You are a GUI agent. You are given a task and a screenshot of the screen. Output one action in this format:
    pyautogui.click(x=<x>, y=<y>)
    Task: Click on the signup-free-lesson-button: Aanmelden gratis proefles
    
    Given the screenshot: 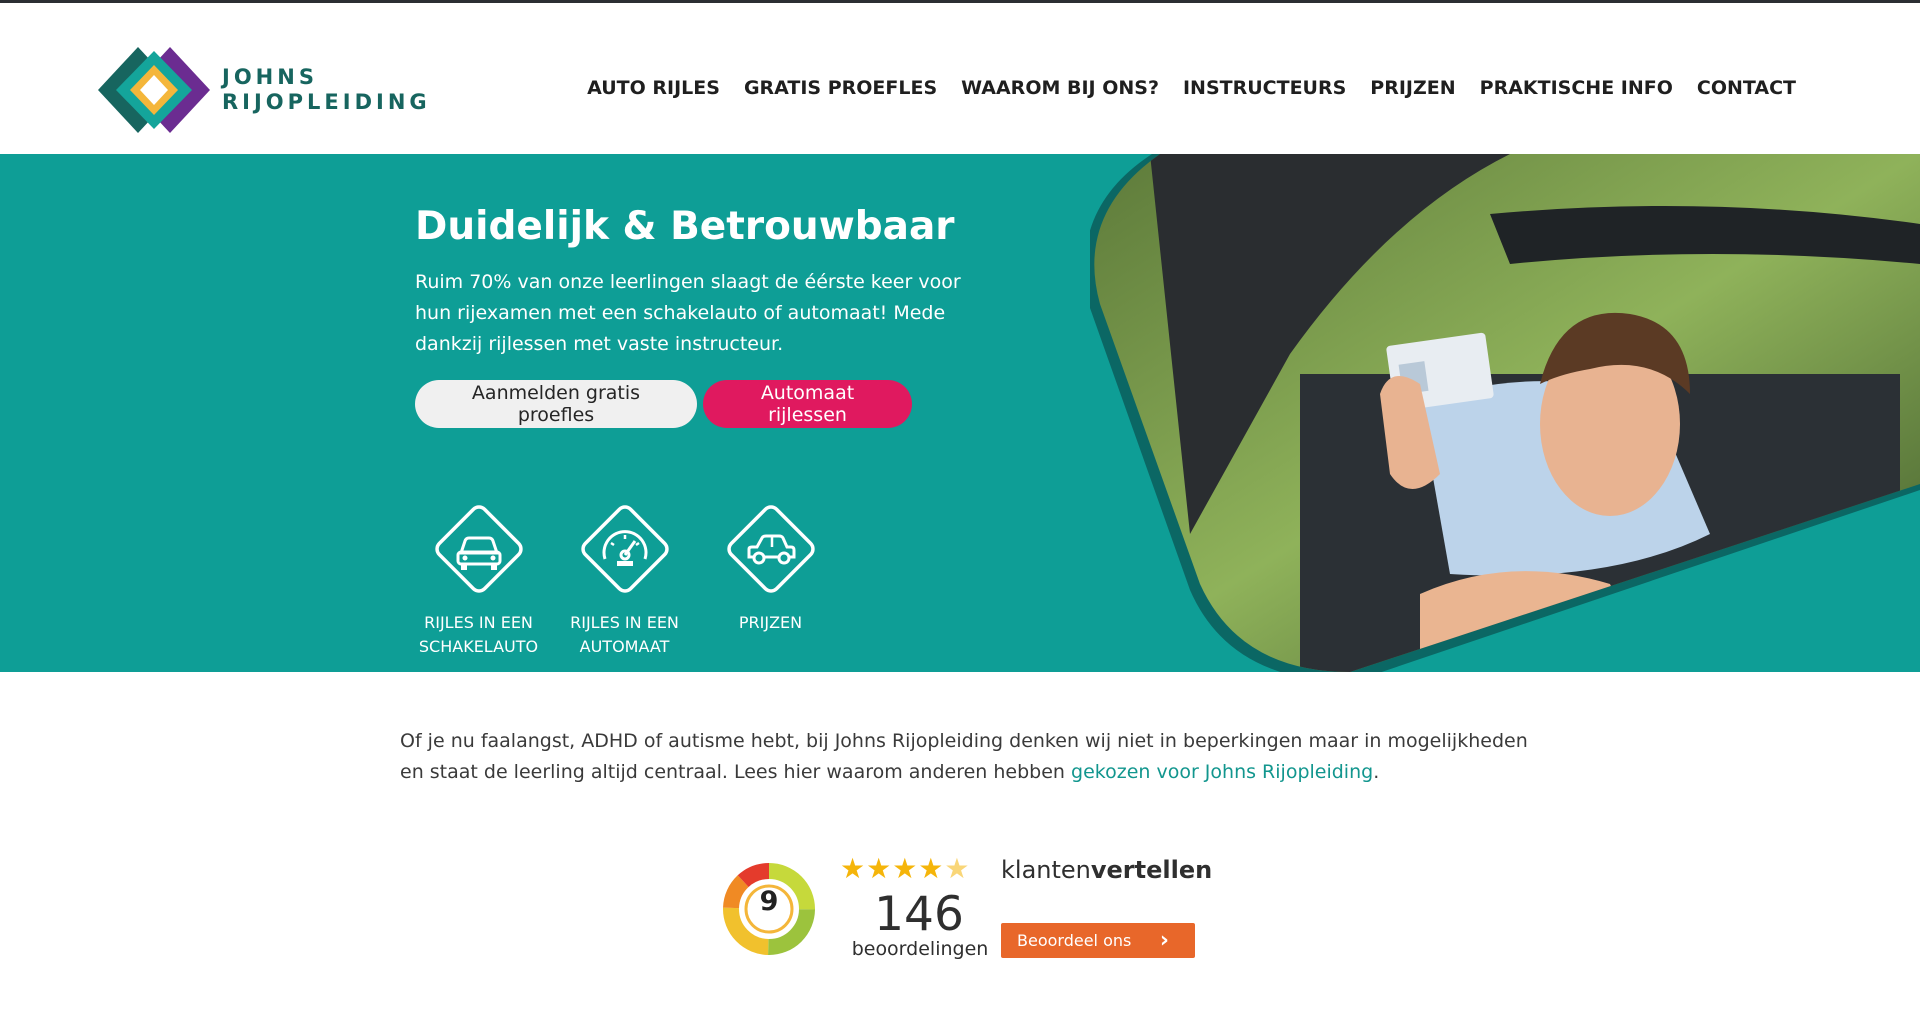 What is the action you would take?
    pyautogui.click(x=556, y=403)
    